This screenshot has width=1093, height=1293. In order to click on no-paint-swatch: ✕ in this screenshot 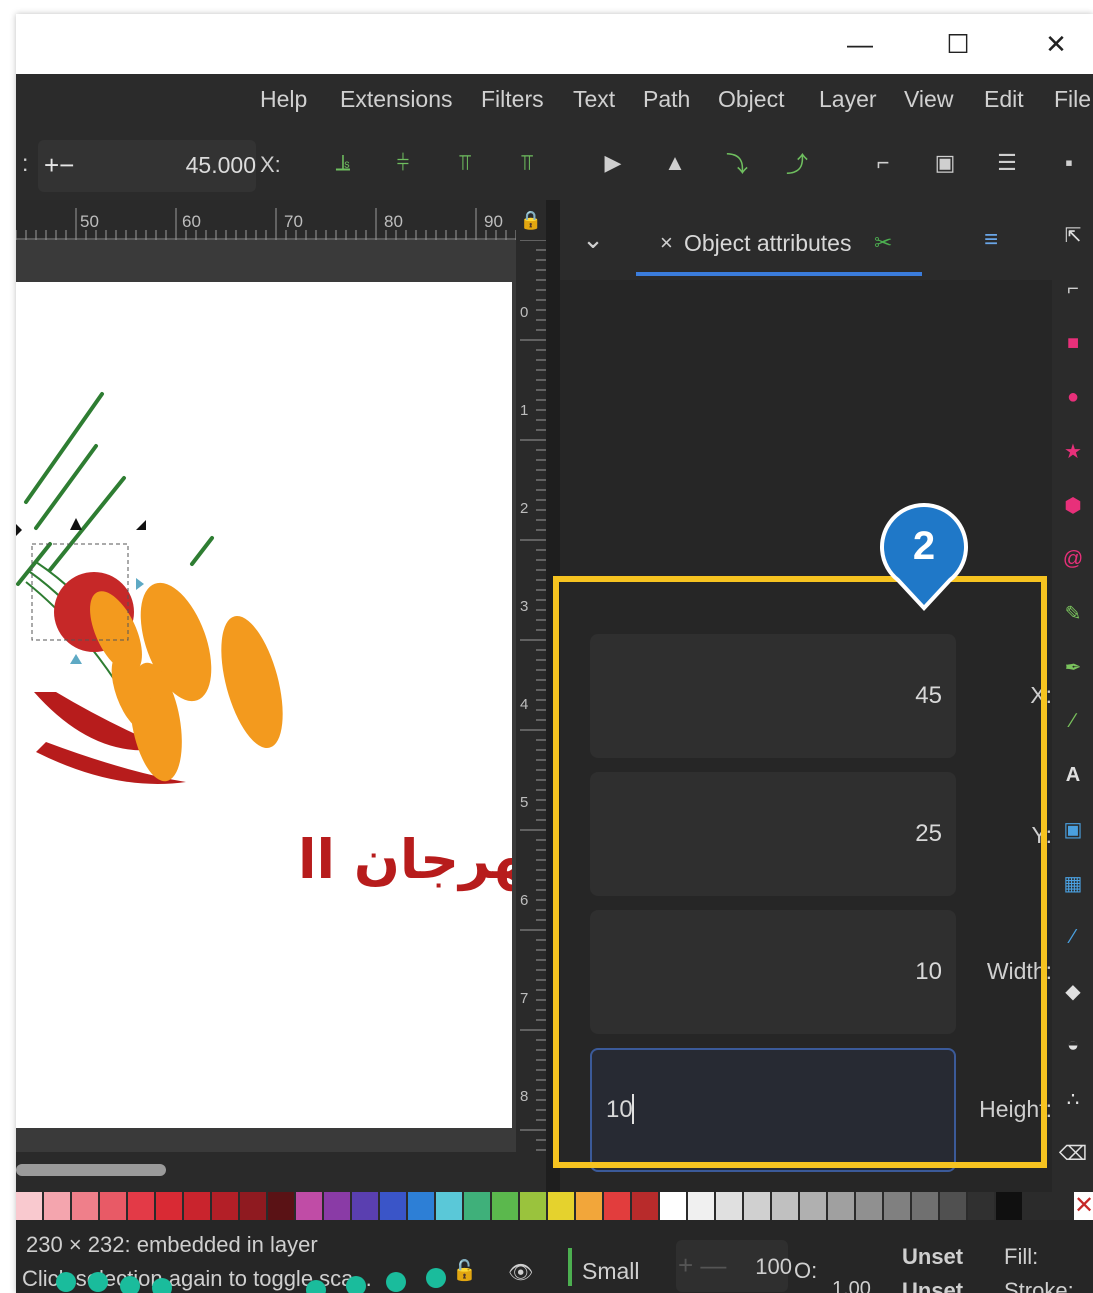, I will do `click(1083, 1206)`.